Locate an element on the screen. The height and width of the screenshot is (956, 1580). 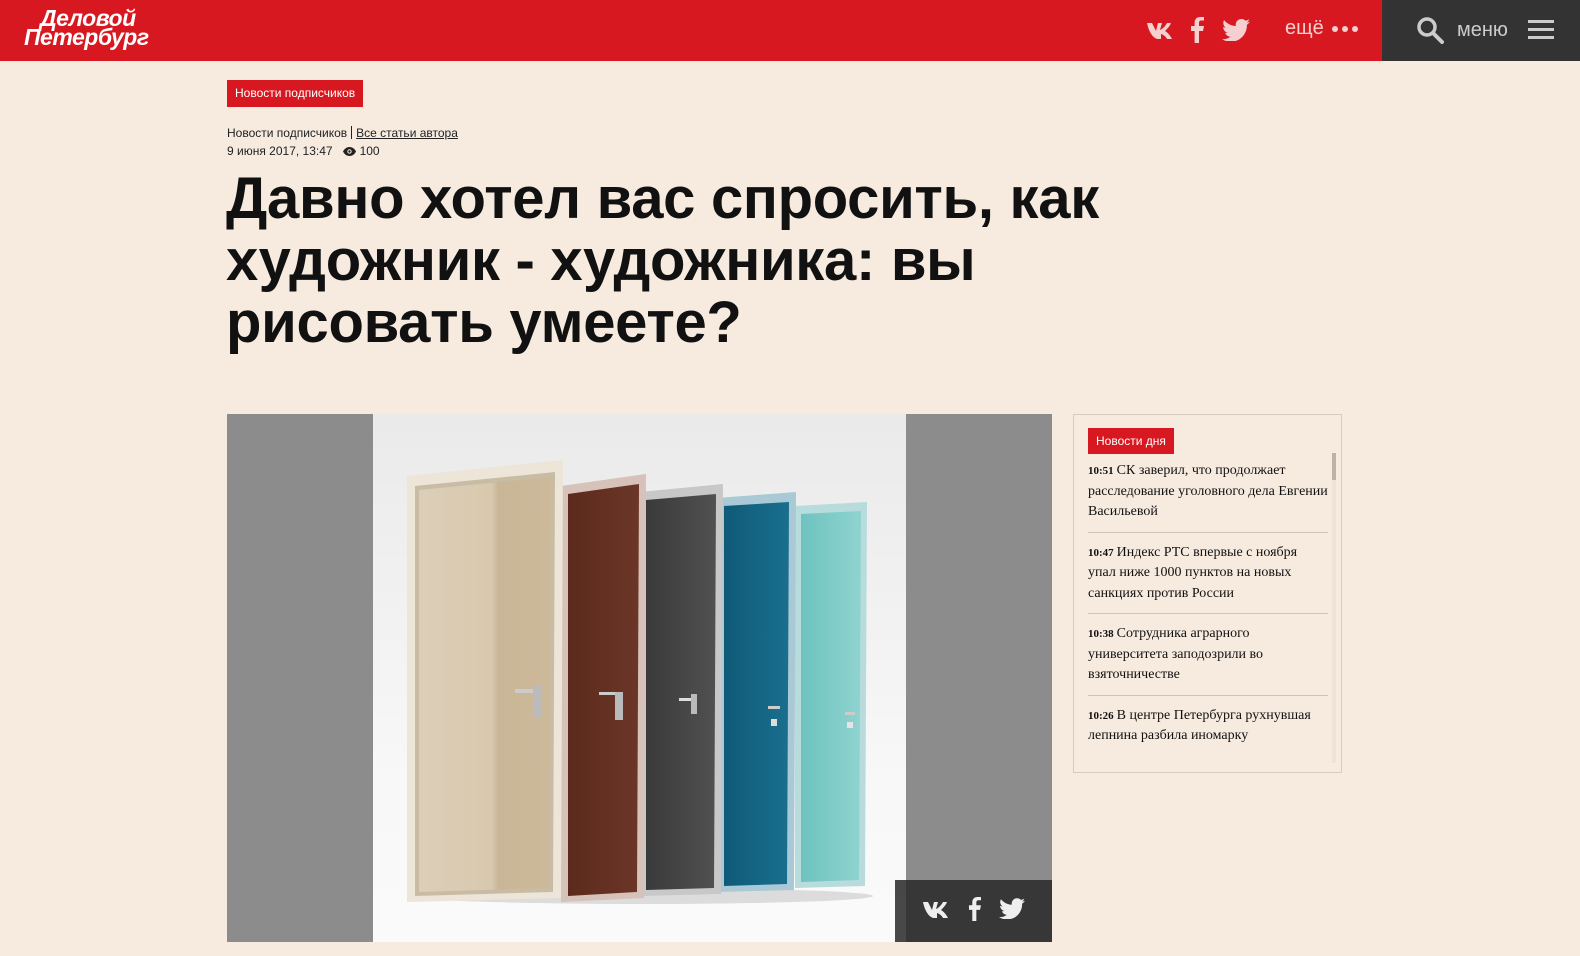
news-of-the-day-badge: Новости дня is located at coordinates (1131, 441).